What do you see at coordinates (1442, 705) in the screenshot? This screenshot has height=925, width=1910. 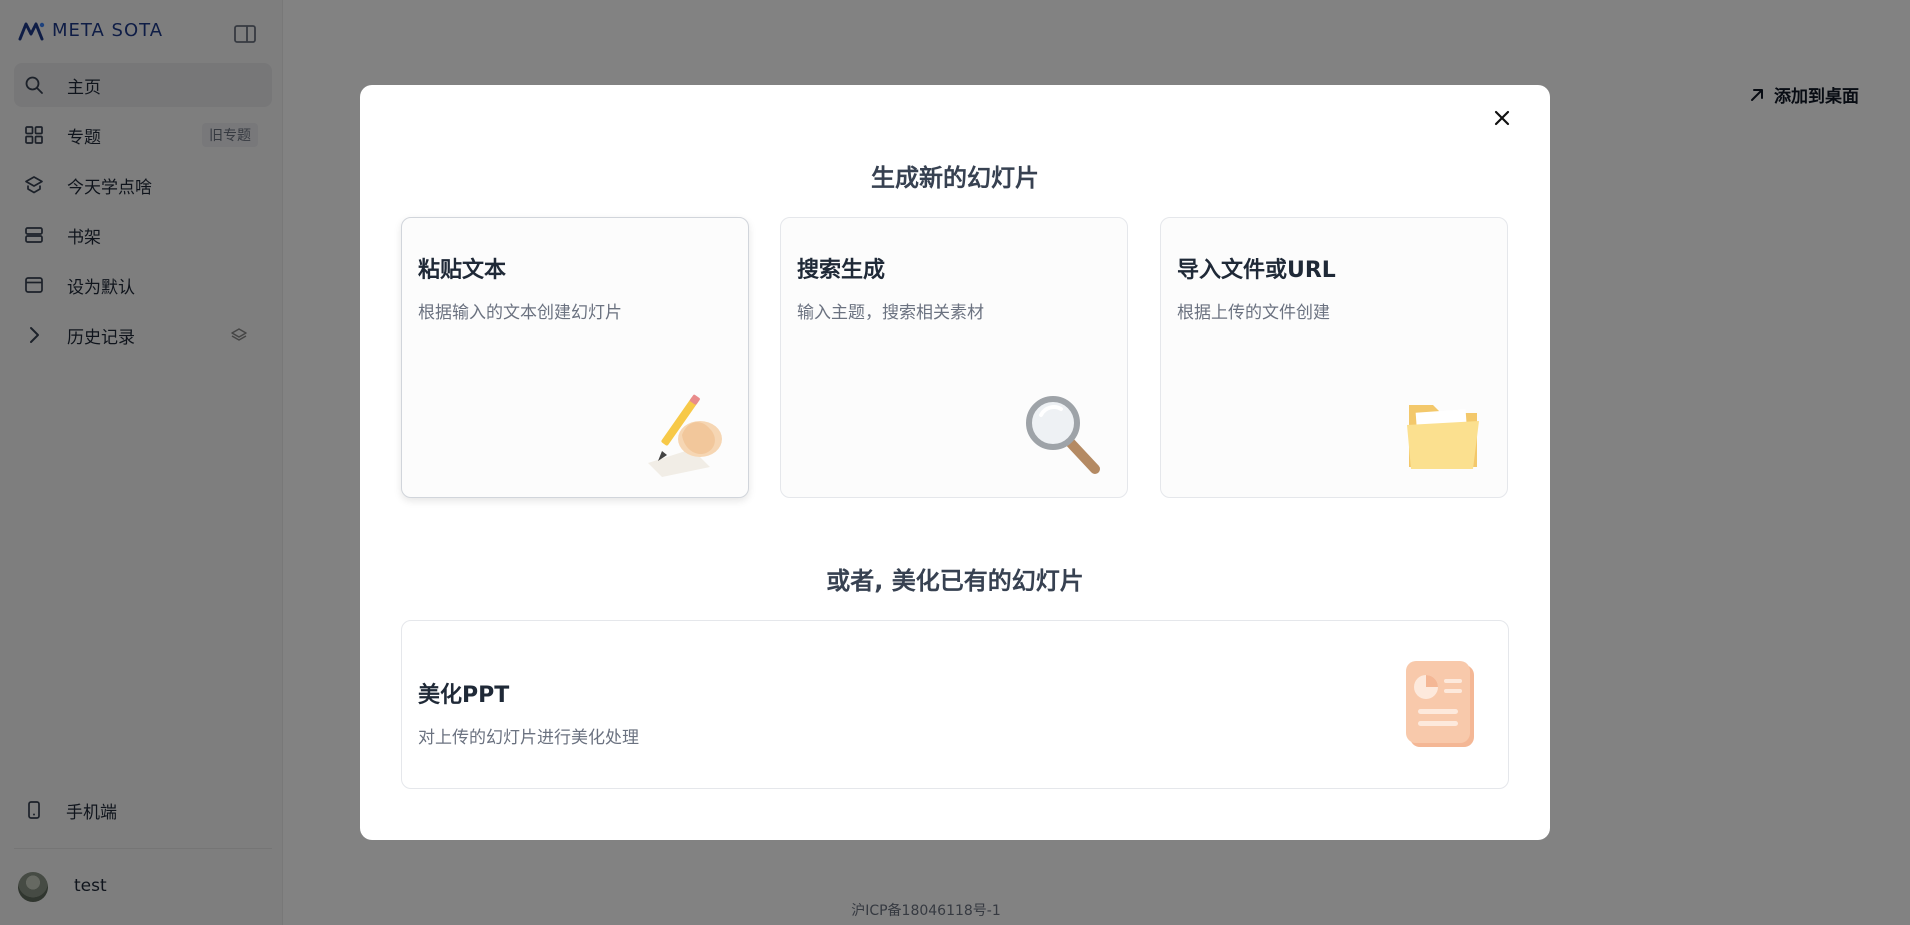 I see `ppt-document-icon` at bounding box center [1442, 705].